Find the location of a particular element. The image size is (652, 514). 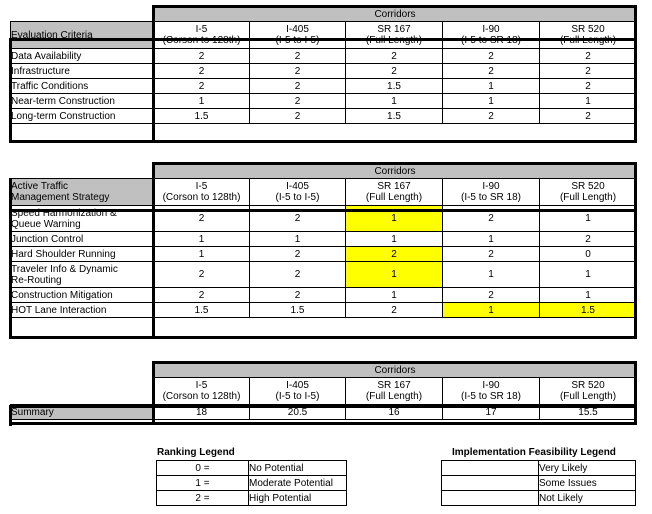

atm-strategy-header: Active Traffic Management Strategy is located at coordinates (82, 192).